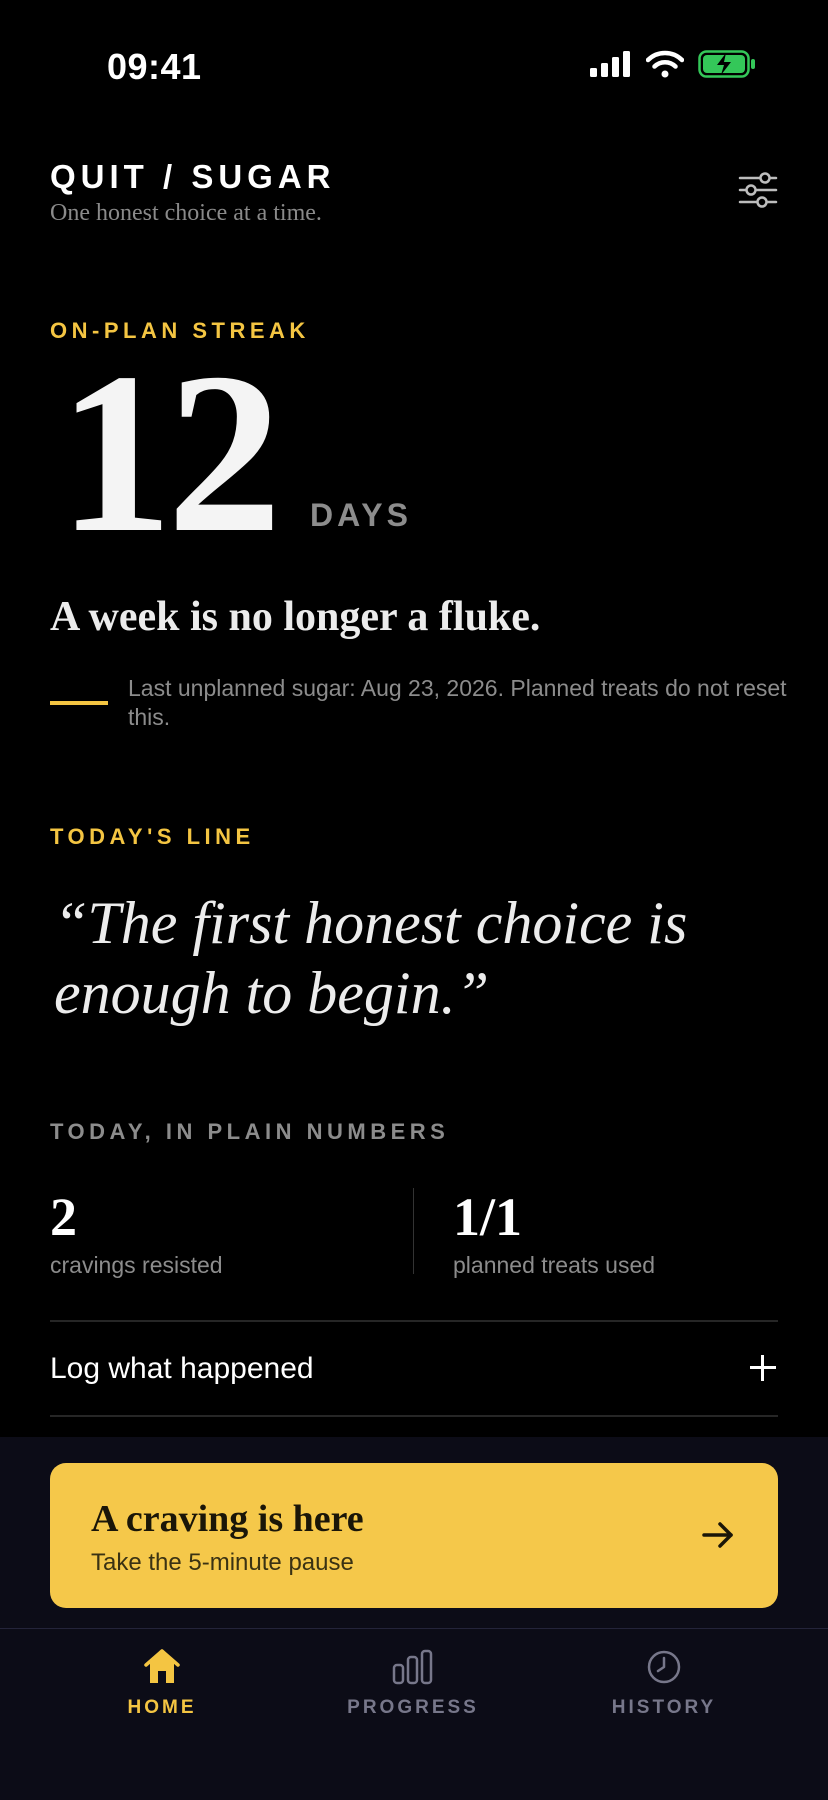  I want to click on tab-history: HISTORY, so click(664, 1682).